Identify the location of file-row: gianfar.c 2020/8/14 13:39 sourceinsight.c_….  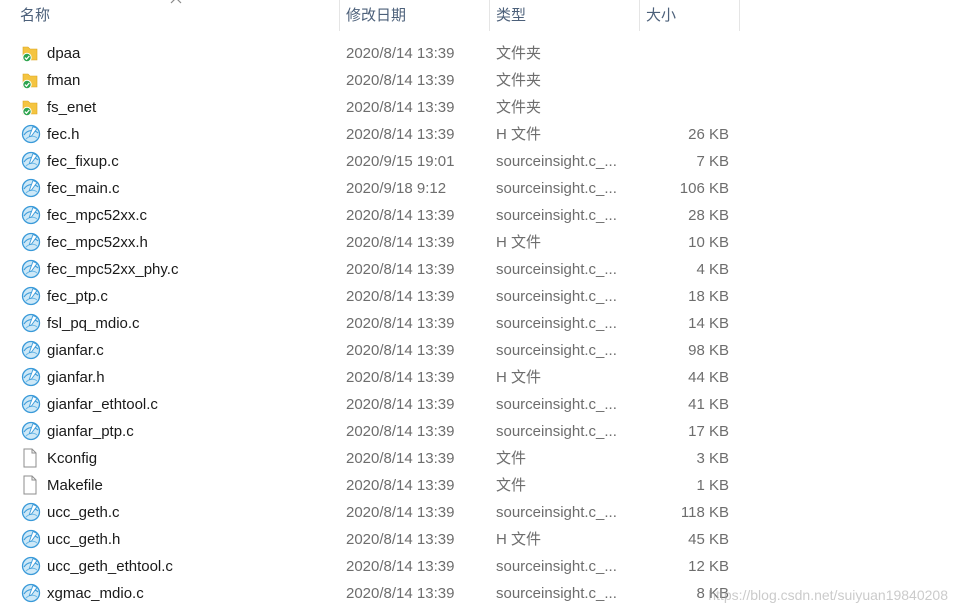
(478, 350).